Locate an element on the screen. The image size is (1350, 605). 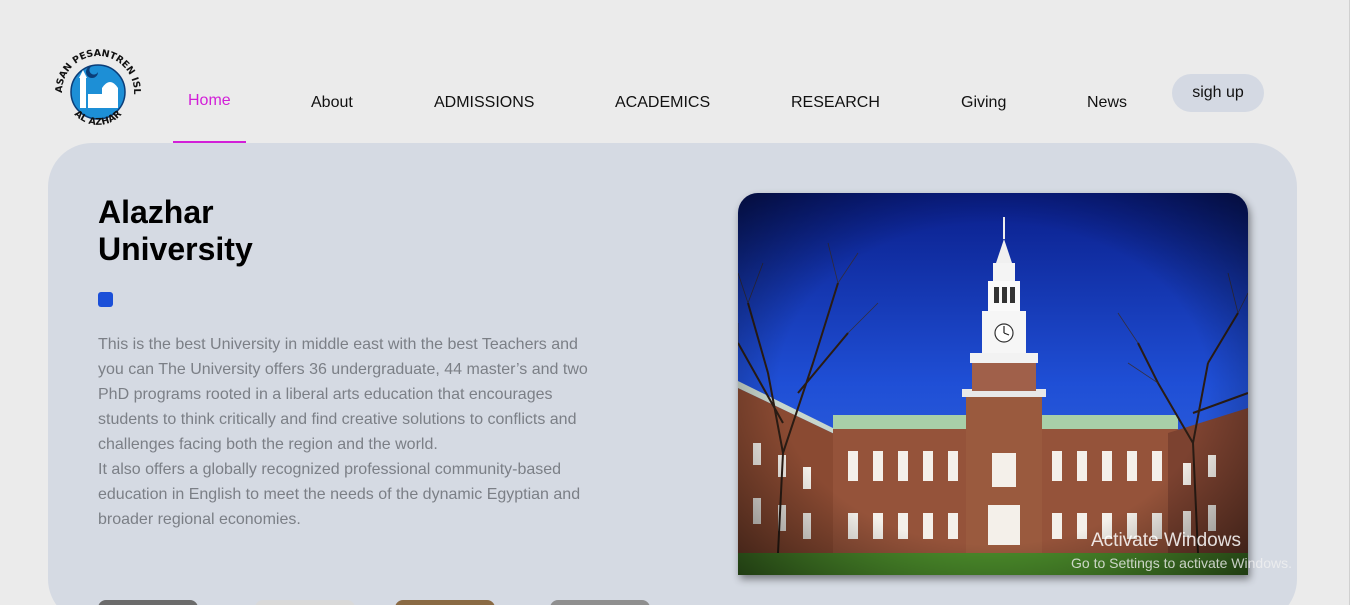
title-line-1: Alazhar is located at coordinates (156, 212).